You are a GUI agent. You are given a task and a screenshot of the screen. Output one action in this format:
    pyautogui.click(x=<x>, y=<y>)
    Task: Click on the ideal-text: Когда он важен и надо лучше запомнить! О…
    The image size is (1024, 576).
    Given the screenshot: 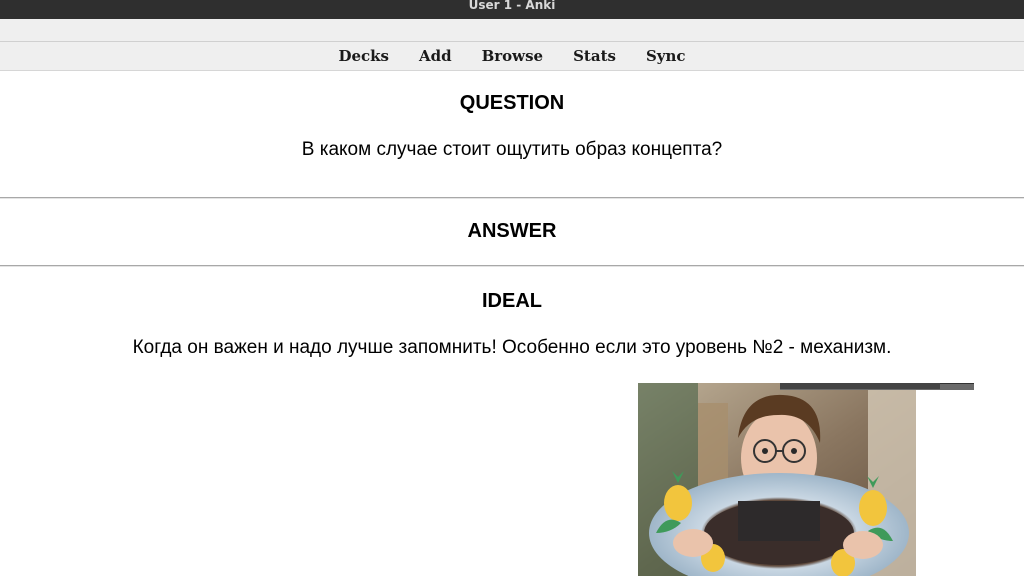 What is the action you would take?
    pyautogui.click(x=512, y=347)
    